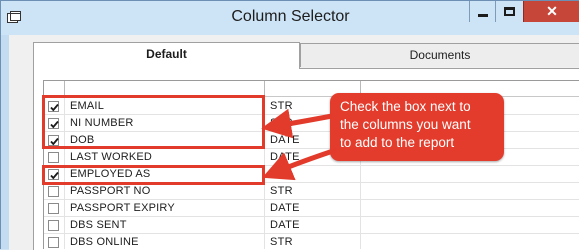 This screenshot has width=579, height=250. Describe the element at coordinates (482, 11) in the screenshot. I see `minimize-button` at that location.